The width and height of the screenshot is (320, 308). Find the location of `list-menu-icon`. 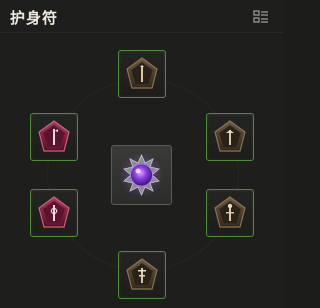

list-menu-icon is located at coordinates (260, 16).